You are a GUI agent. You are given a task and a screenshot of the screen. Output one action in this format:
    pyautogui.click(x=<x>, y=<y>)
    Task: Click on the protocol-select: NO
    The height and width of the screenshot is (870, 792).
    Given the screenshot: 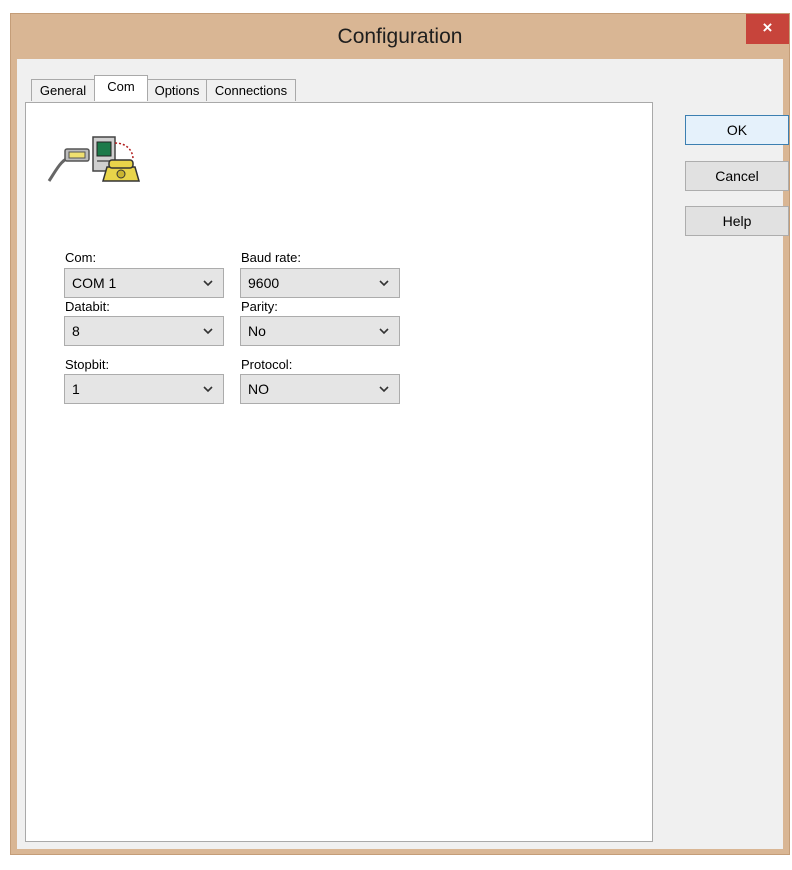 What is the action you would take?
    pyautogui.click(x=320, y=389)
    